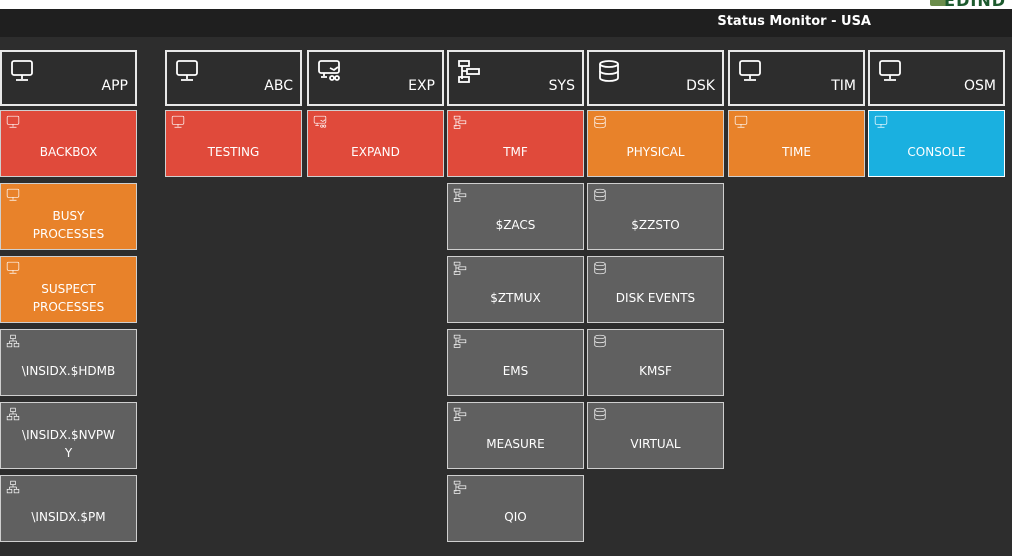 This screenshot has height=556, width=1012. I want to click on column-header-label: OSM, so click(980, 86).